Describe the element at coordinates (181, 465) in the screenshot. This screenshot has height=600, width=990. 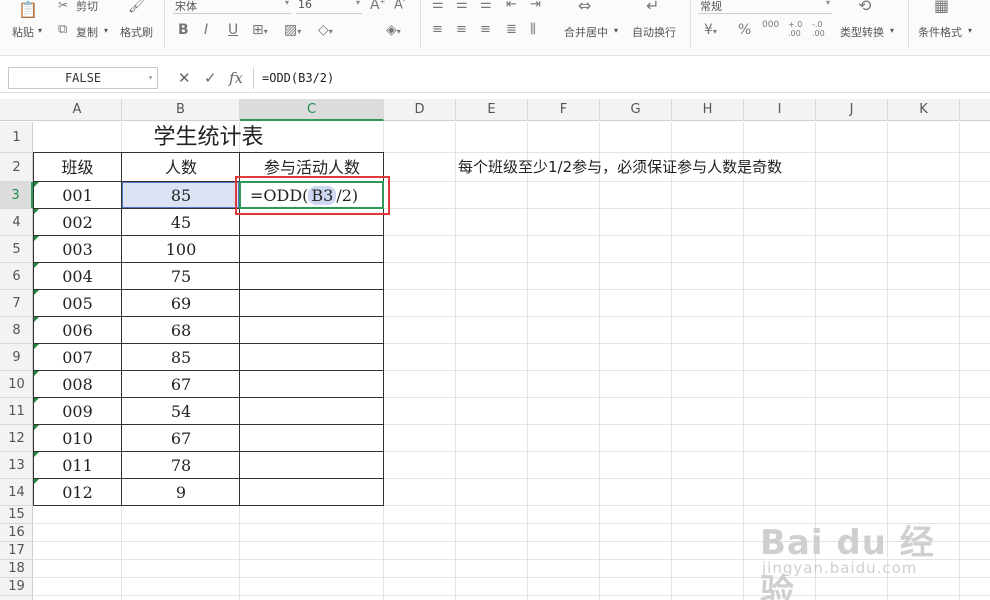
I see `cell-student-count: 78` at that location.